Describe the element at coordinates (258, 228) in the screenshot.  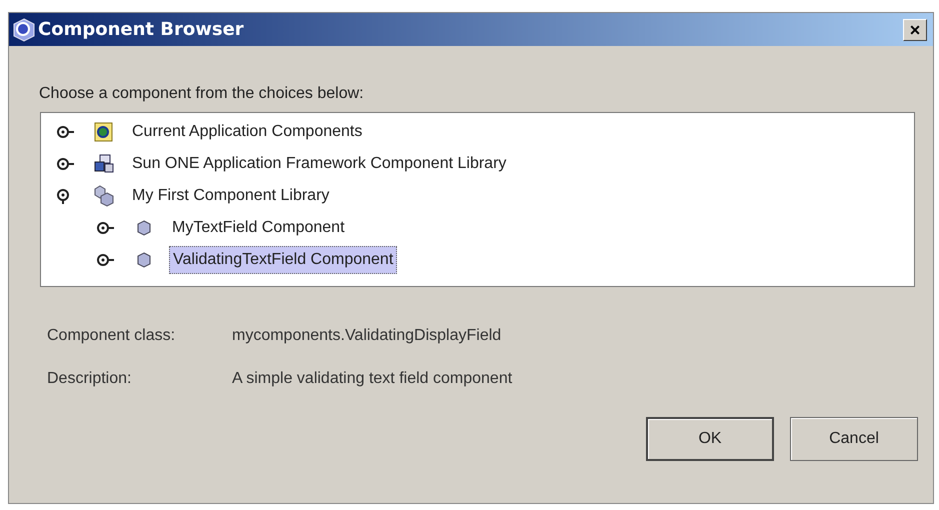
I see `tree-item: MyTextField Component` at that location.